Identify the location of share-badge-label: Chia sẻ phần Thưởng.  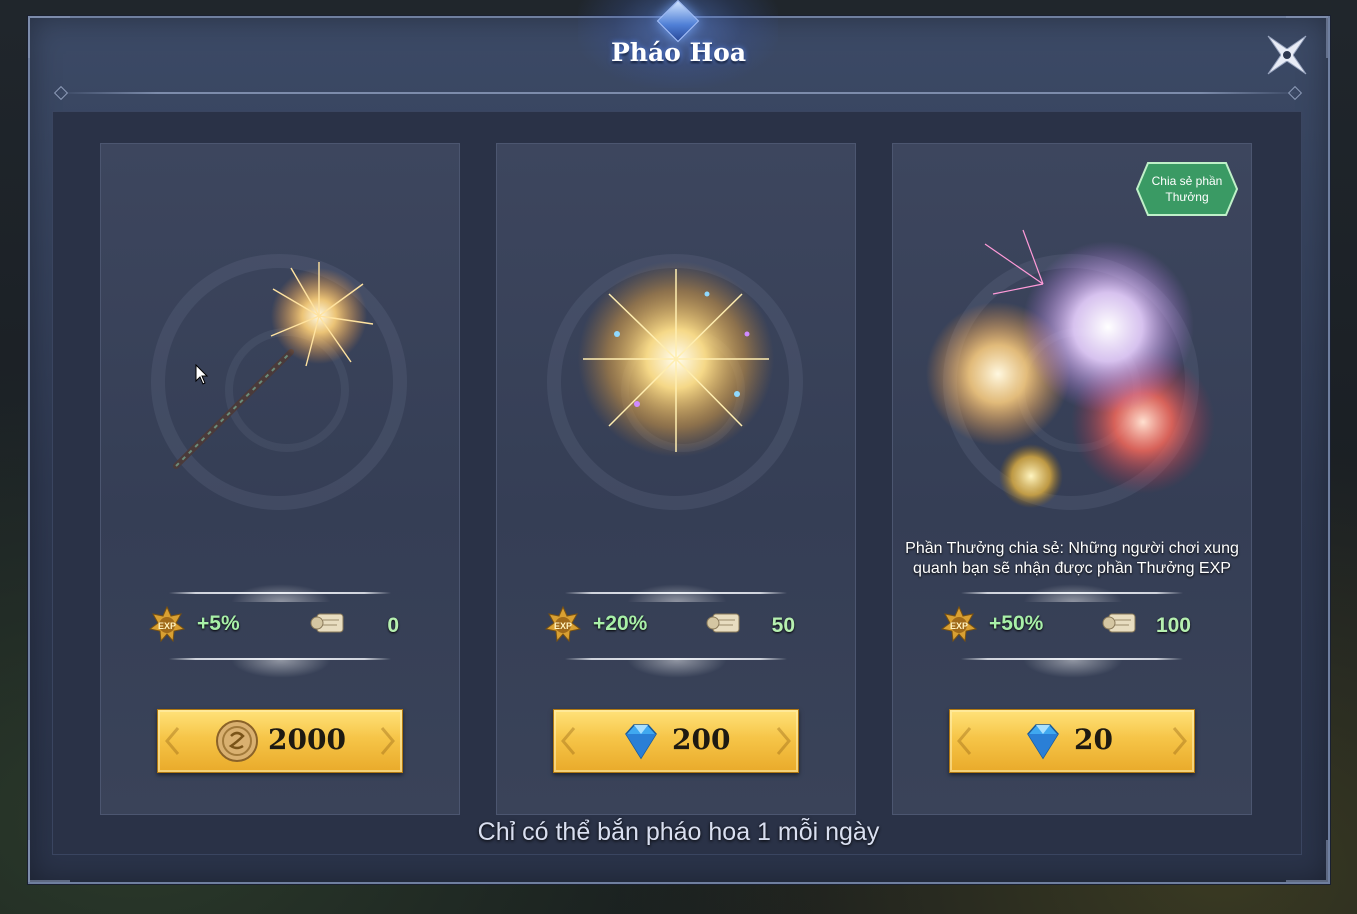
(1187, 189).